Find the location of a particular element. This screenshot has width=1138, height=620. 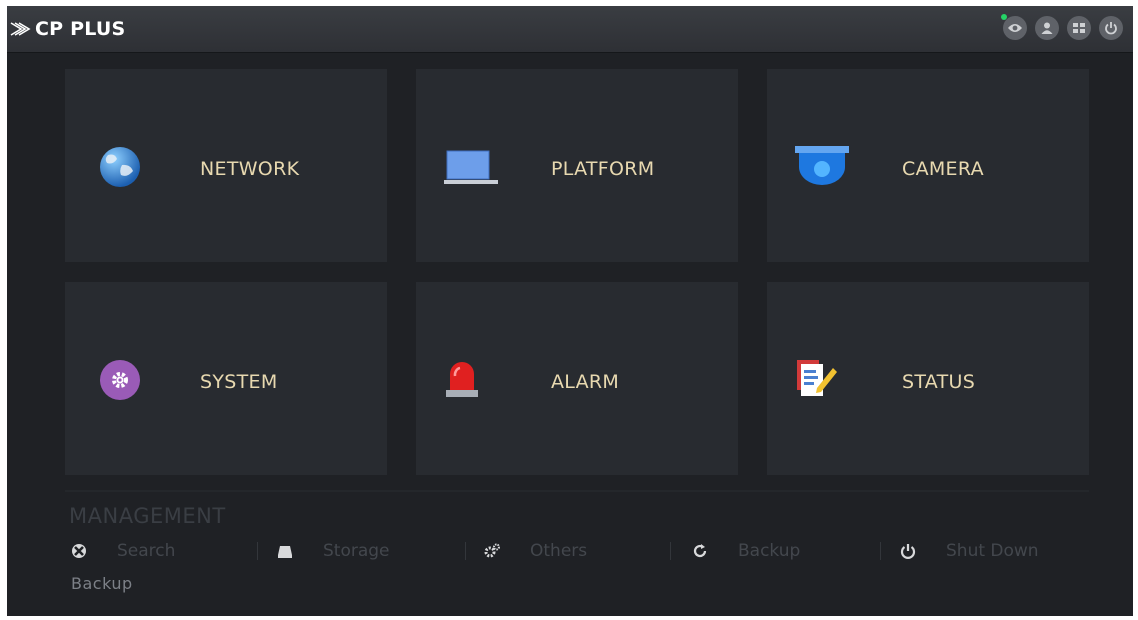

tile-status-label: STATUS is located at coordinates (939, 382).